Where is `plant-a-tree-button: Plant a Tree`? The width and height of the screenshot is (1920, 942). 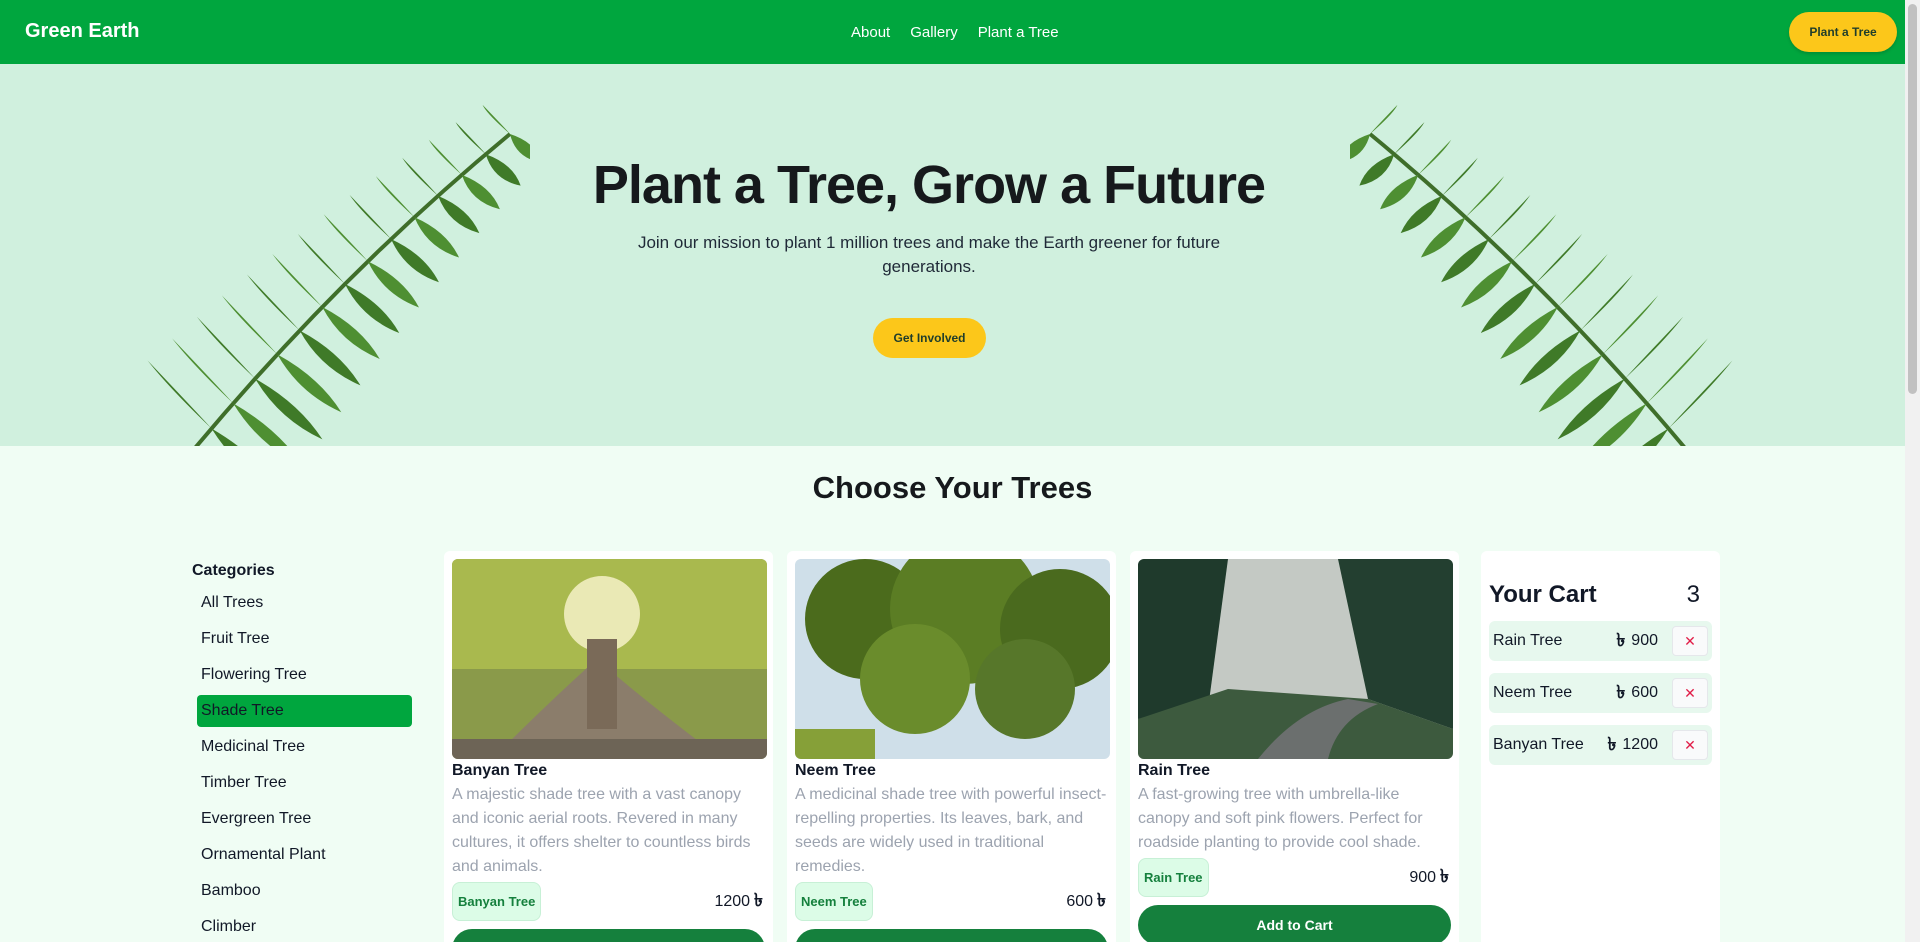
plant-a-tree-button: Plant a Tree is located at coordinates (1843, 32).